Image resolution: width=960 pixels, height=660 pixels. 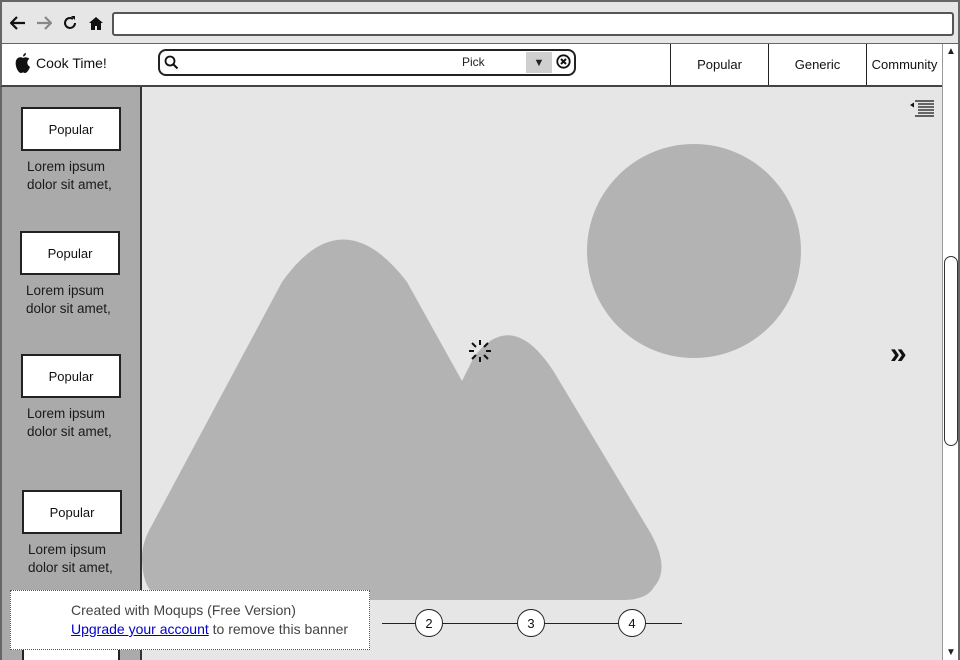 I want to click on address-bar, so click(x=533, y=24).